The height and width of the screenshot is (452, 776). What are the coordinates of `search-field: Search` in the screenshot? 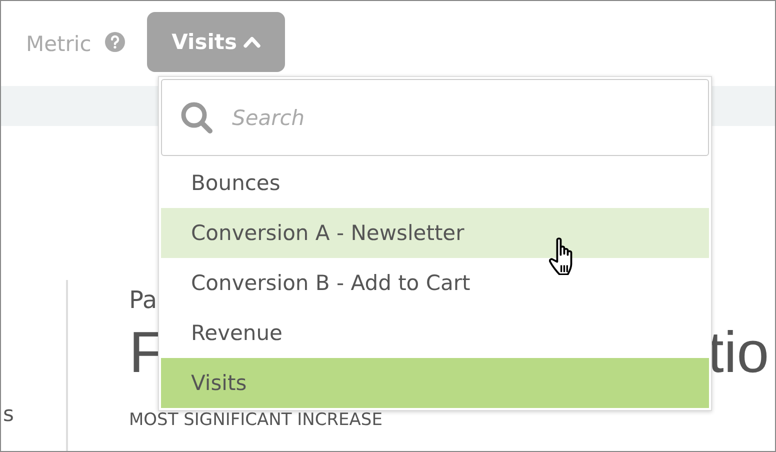 It's located at (435, 117).